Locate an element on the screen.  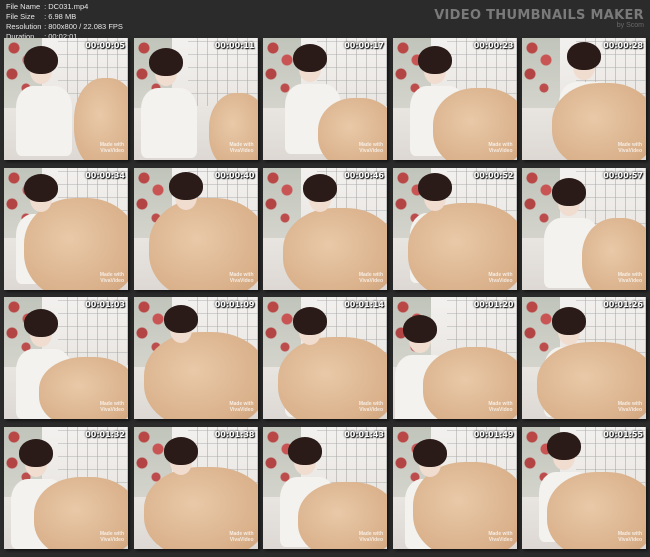
thumbnail-timestamp: 00:00:23 is located at coordinates (493, 45).